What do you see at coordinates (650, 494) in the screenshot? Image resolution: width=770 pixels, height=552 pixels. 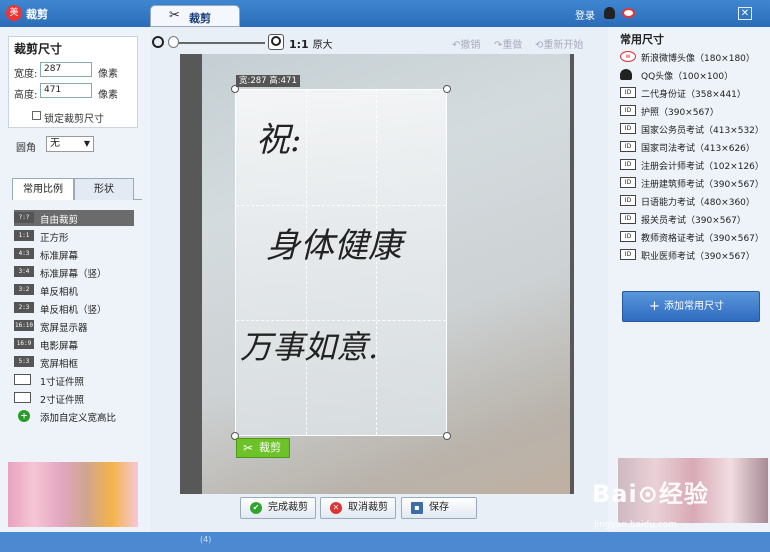 I see `watermark-logo: Bai⊙经验` at bounding box center [650, 494].